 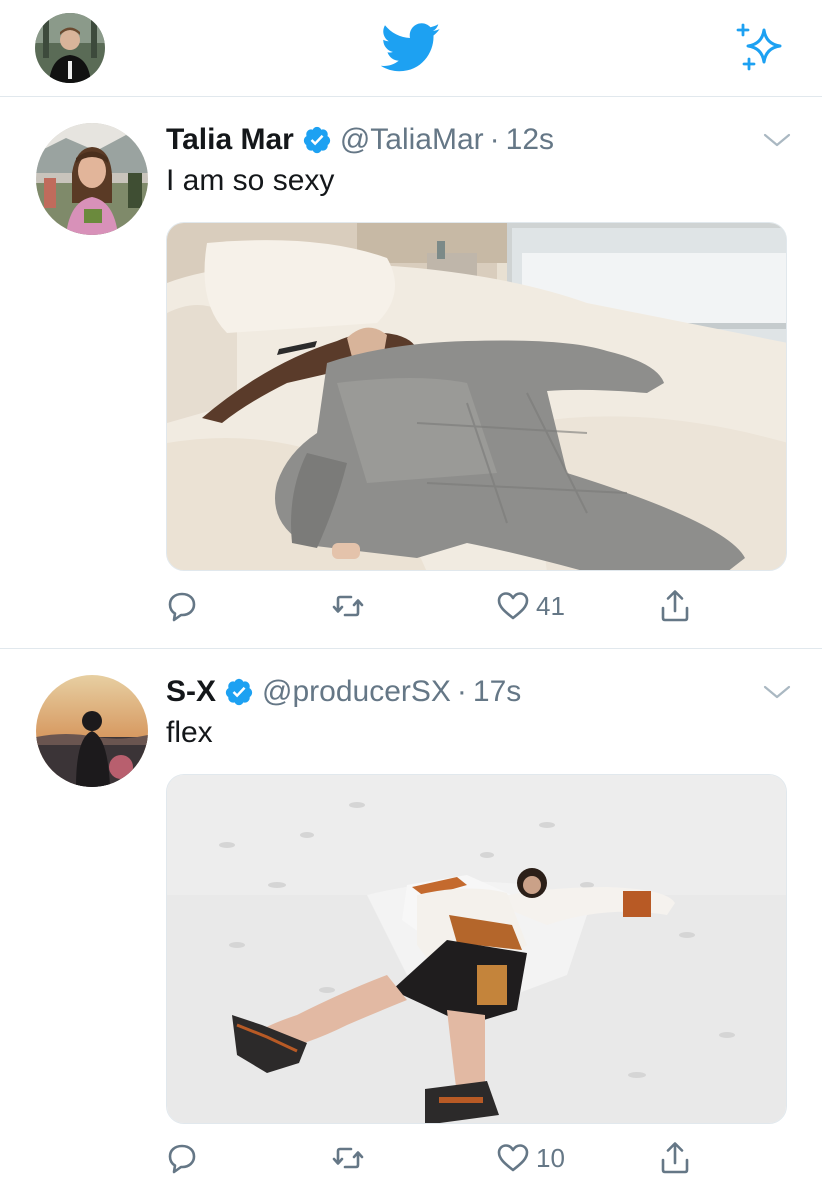 What do you see at coordinates (411, 1160) in the screenshot?
I see `tweet-actions: 10` at bounding box center [411, 1160].